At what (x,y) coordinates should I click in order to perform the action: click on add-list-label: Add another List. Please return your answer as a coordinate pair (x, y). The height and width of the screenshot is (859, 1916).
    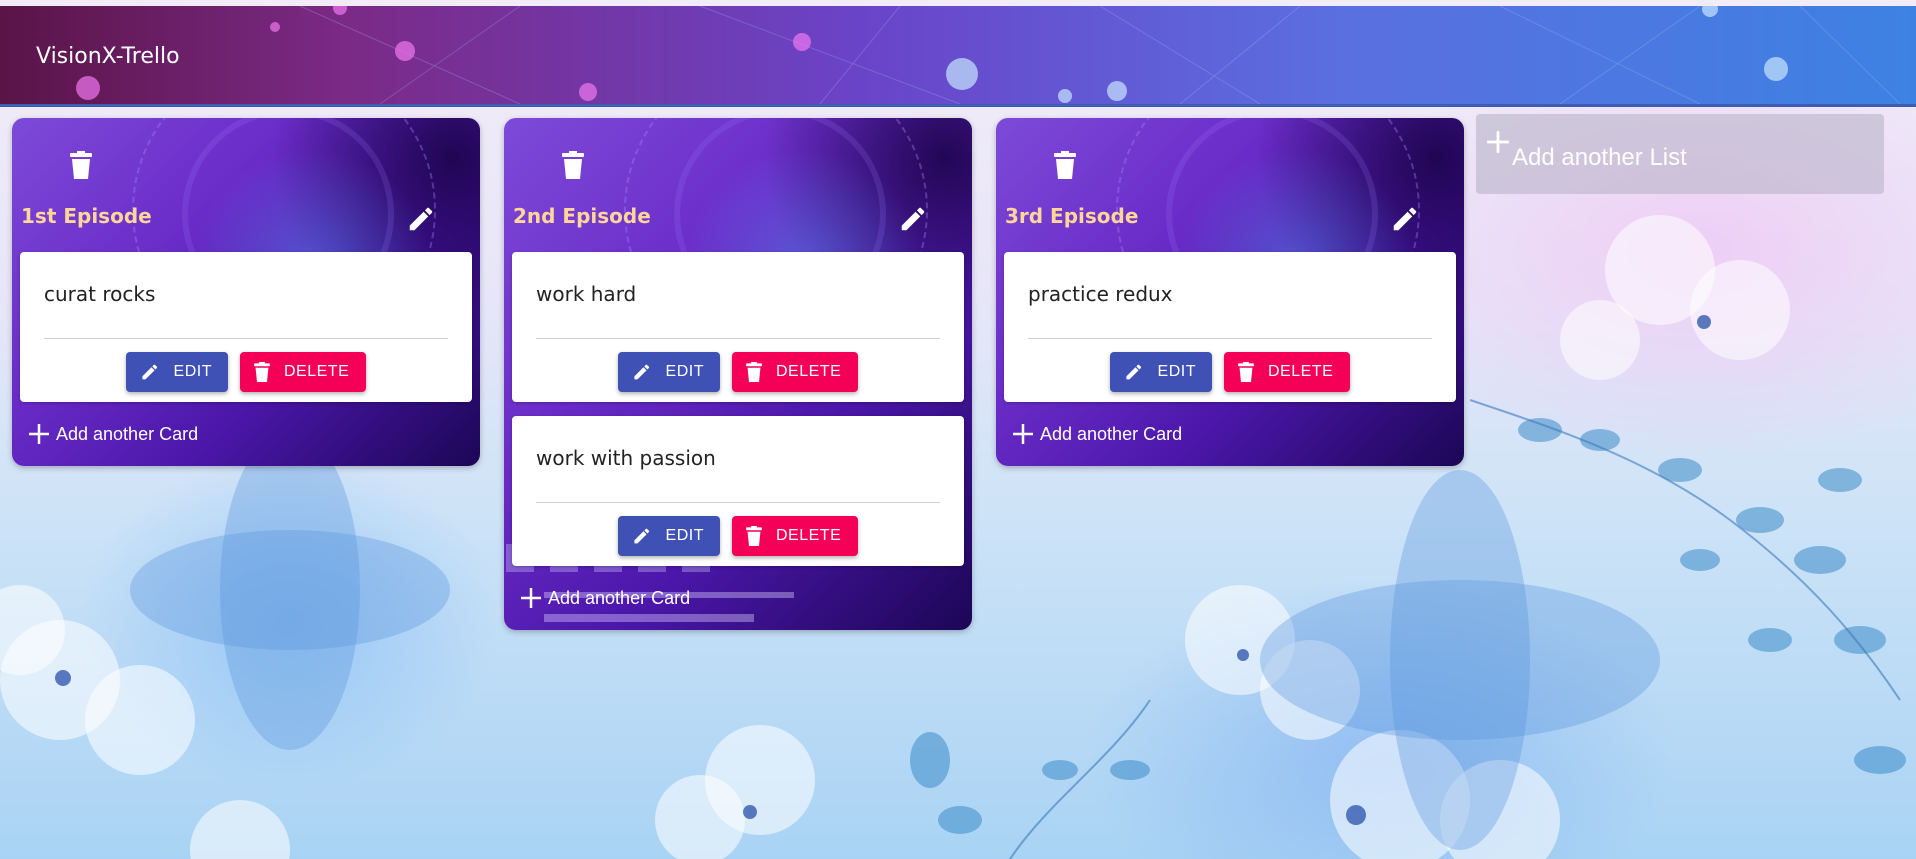
    Looking at the image, I should click on (1599, 157).